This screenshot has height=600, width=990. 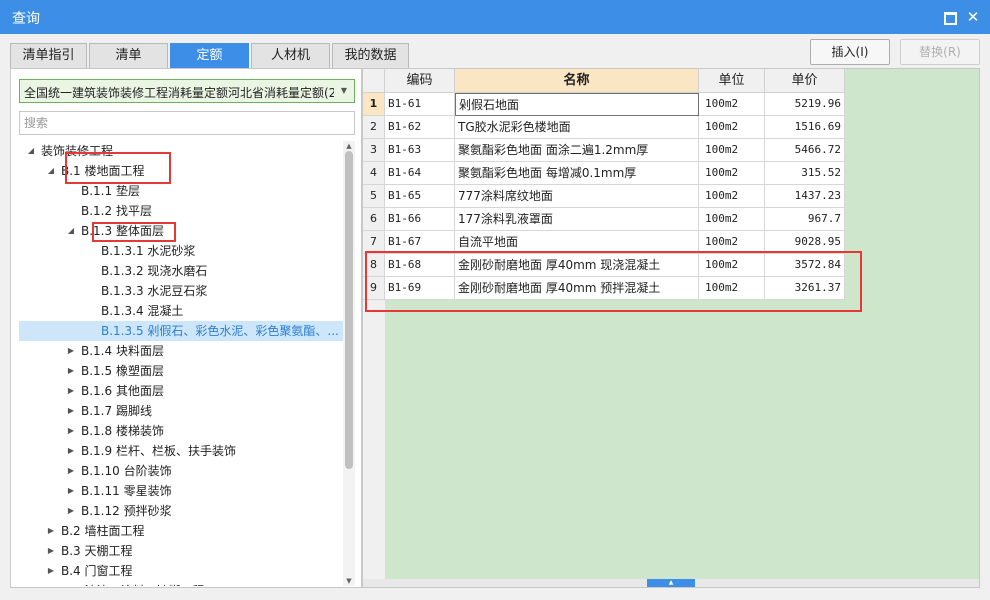 I want to click on tree-node: B.1.1 垫层, so click(x=181, y=191).